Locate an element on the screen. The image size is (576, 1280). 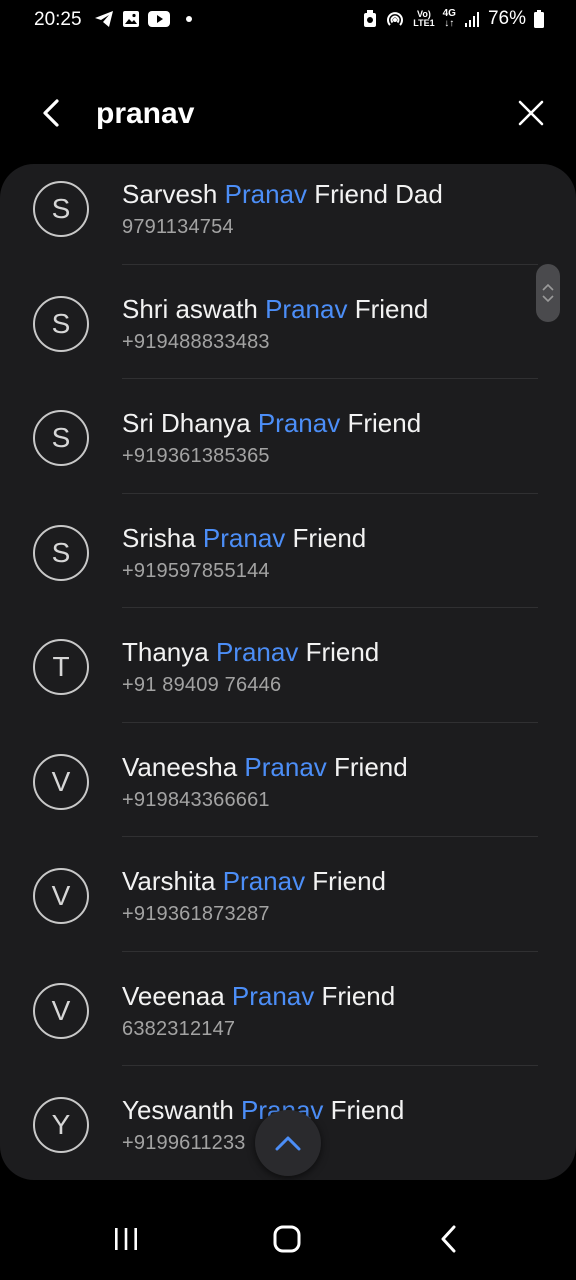
contact-phone: +919597855144 is located at coordinates (196, 570).